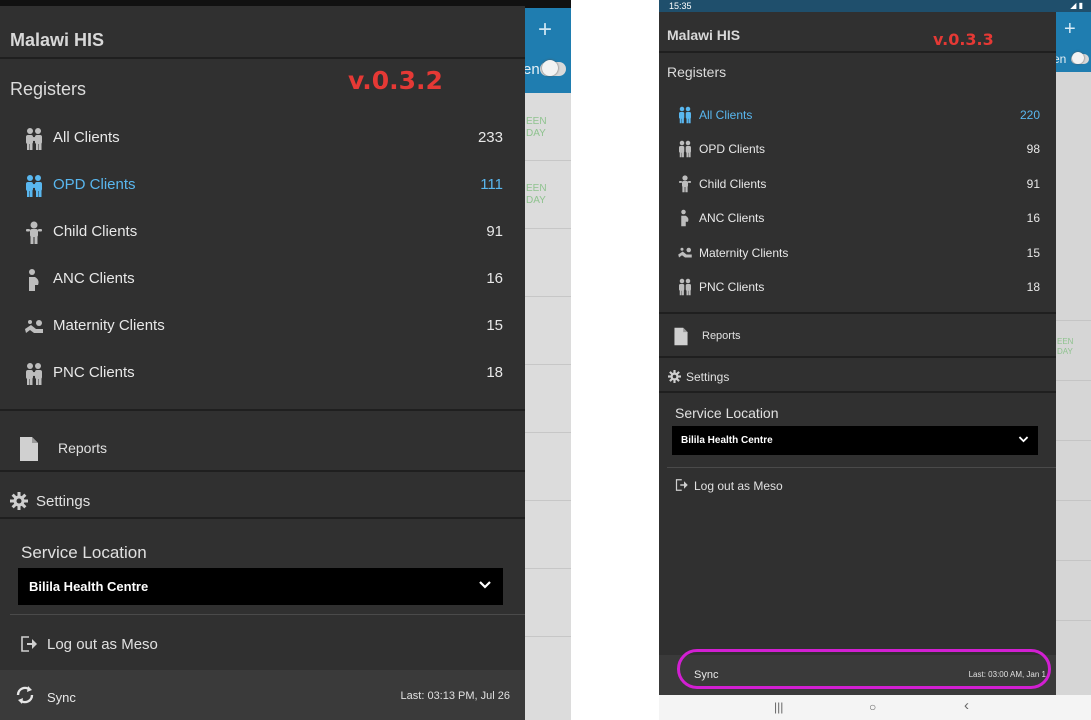 This screenshot has height=720, width=1091. Describe the element at coordinates (680, 6) in the screenshot. I see `status-time: 15:35` at that location.